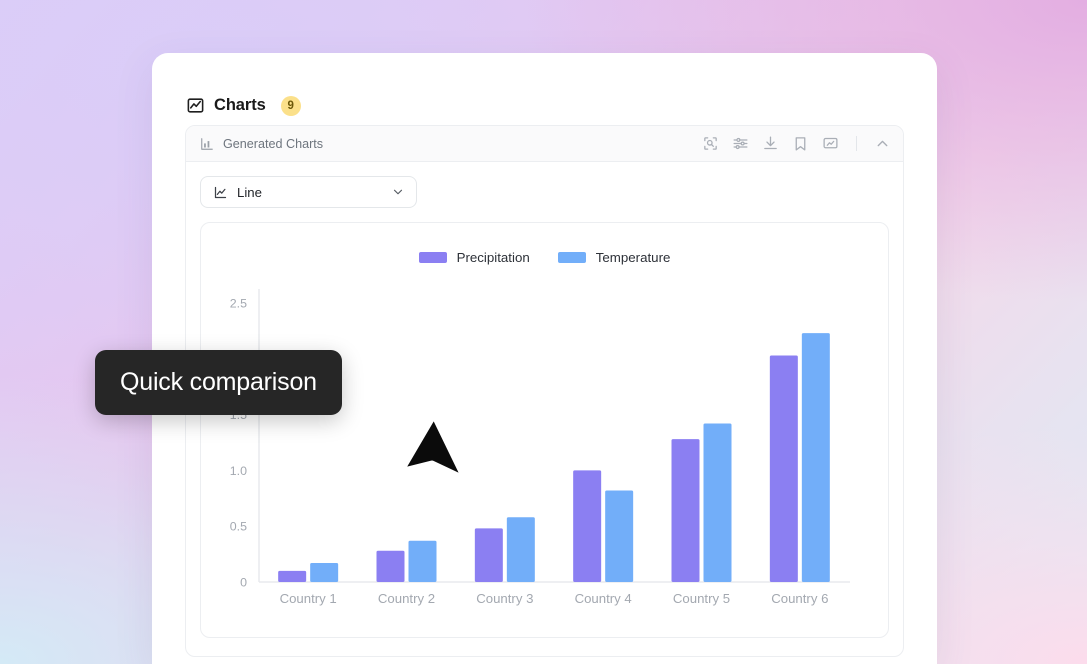 This screenshot has width=1087, height=664. Describe the element at coordinates (830, 143) in the screenshot. I see `present-screen-icon` at that location.